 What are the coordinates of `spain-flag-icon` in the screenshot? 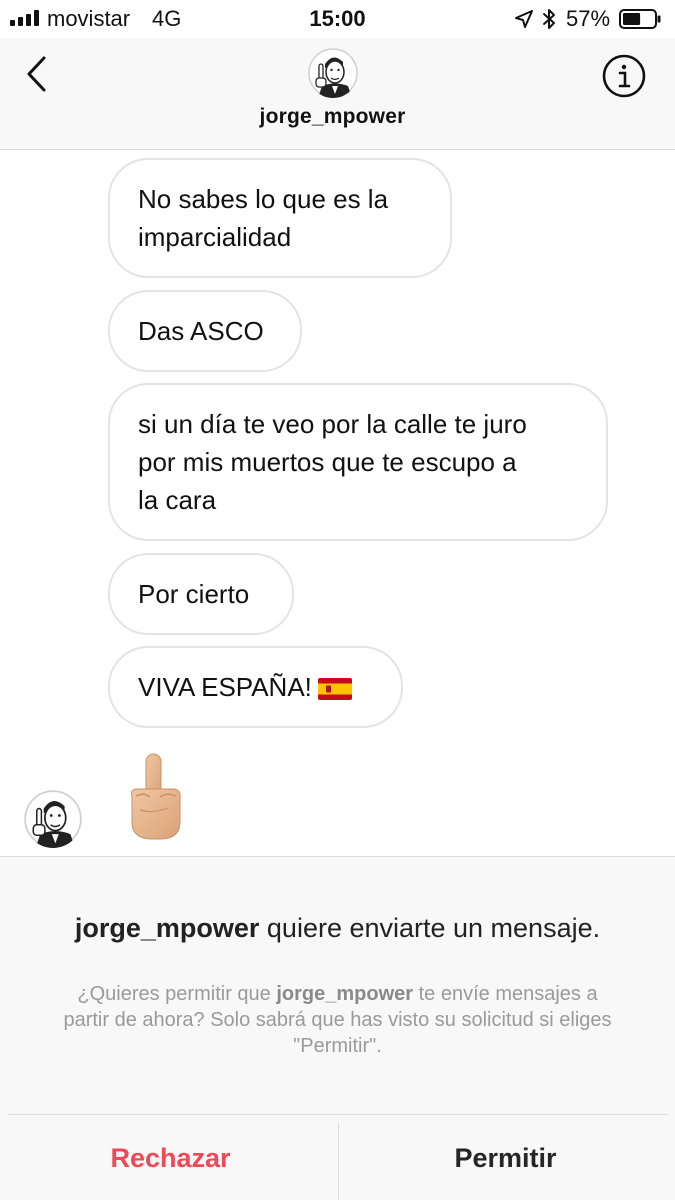 It's located at (334, 689).